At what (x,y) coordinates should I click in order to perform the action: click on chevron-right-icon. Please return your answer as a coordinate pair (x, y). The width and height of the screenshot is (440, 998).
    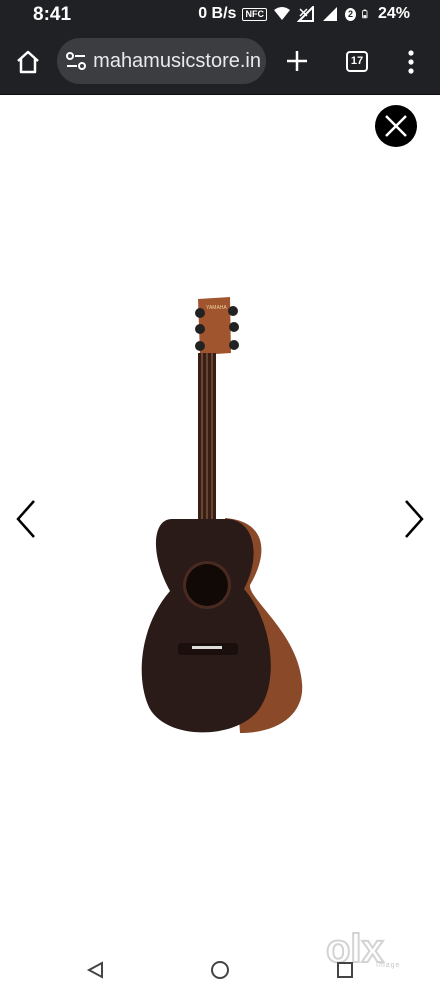
    Looking at the image, I should click on (414, 519).